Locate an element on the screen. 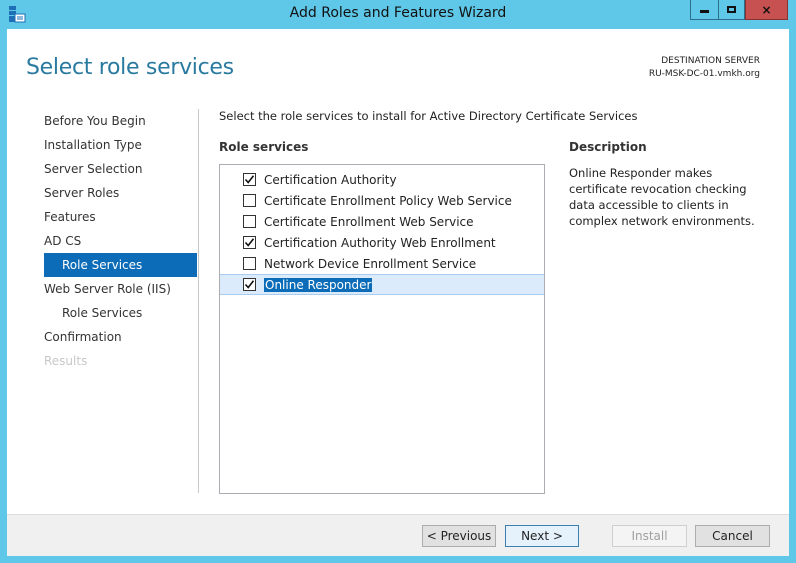 The image size is (796, 563). cancel-button: Cancel is located at coordinates (732, 536).